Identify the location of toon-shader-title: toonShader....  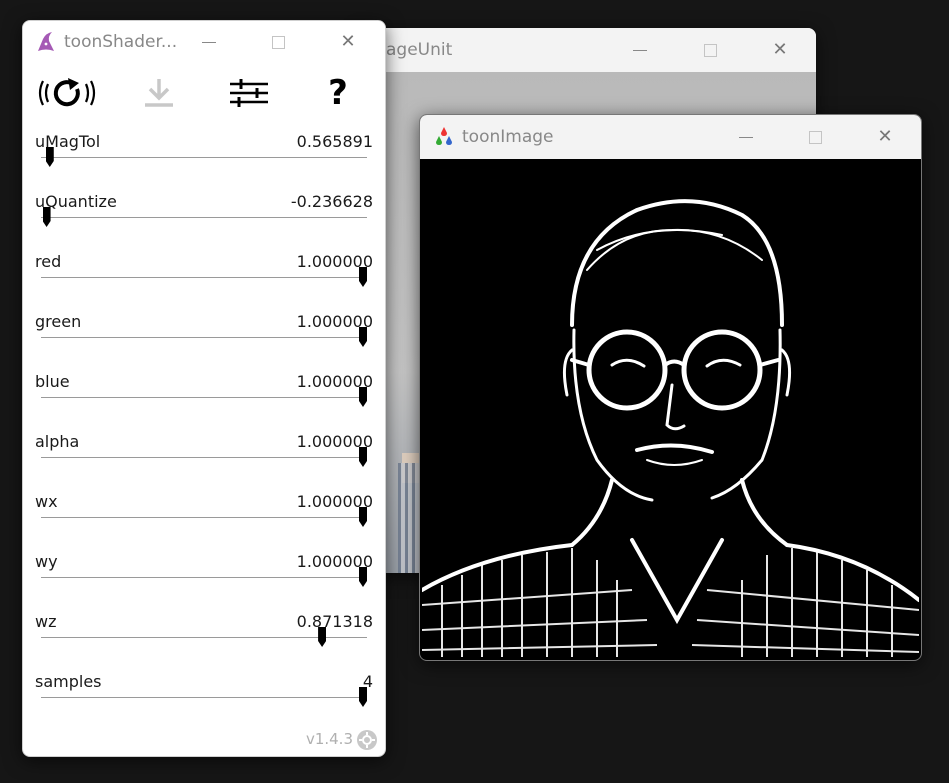
(121, 42).